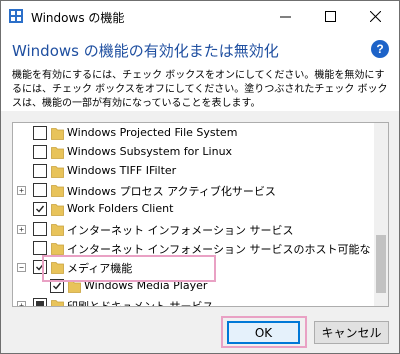 The image size is (400, 354). What do you see at coordinates (21, 267) in the screenshot?
I see `collapse-icon: −` at bounding box center [21, 267].